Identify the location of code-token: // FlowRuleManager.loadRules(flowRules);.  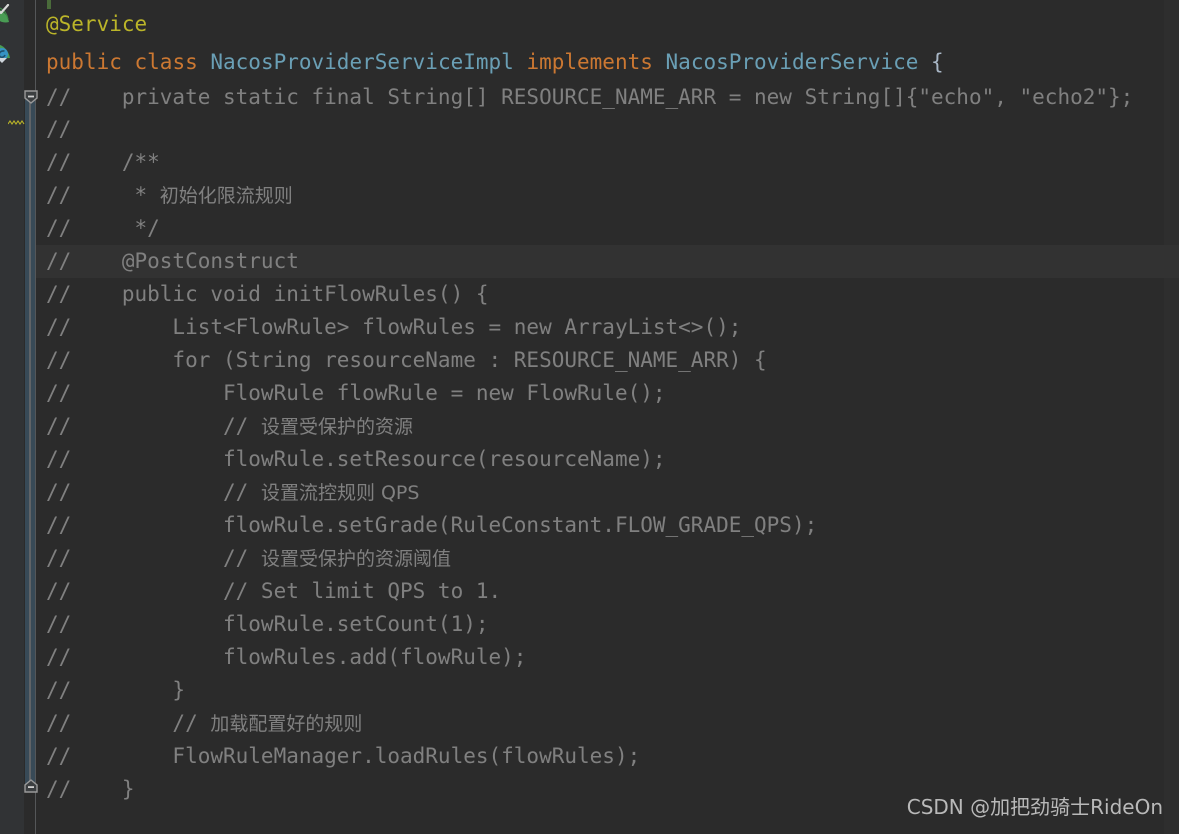
(343, 756).